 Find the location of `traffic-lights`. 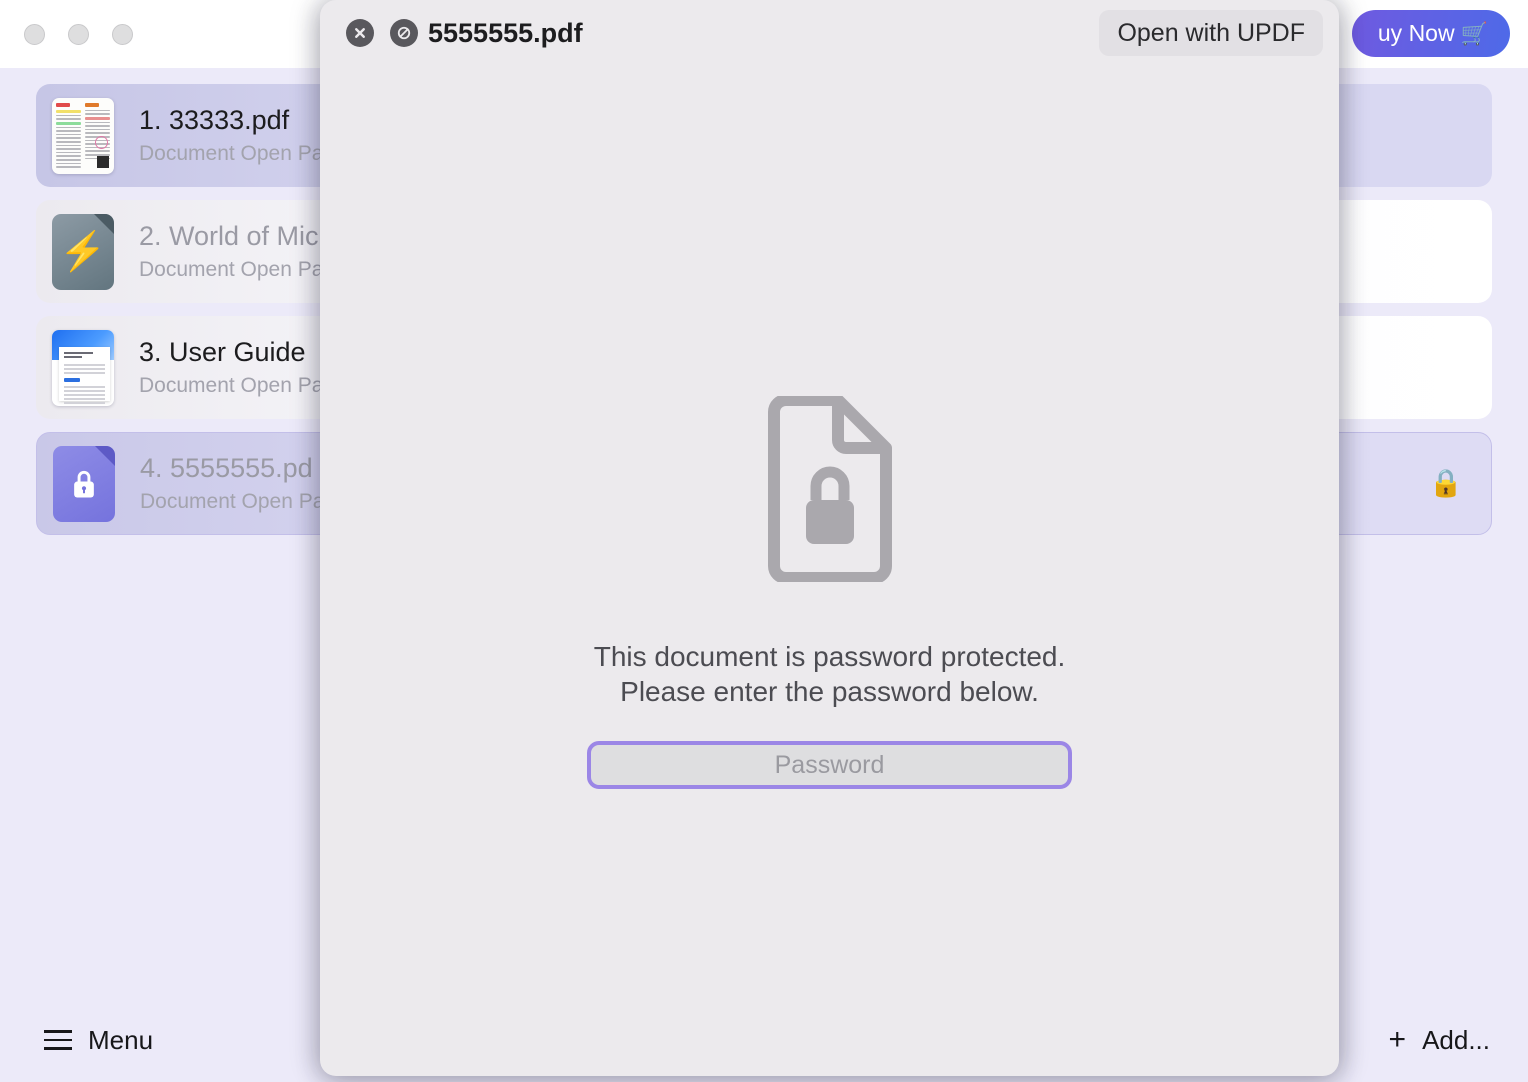

traffic-lights is located at coordinates (78, 34).